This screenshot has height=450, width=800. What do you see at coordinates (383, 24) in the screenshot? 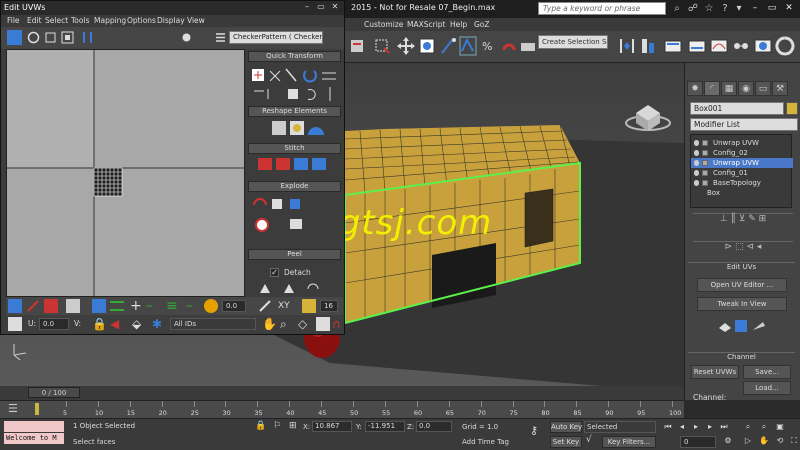
I see `menu-customize: Customize` at bounding box center [383, 24].